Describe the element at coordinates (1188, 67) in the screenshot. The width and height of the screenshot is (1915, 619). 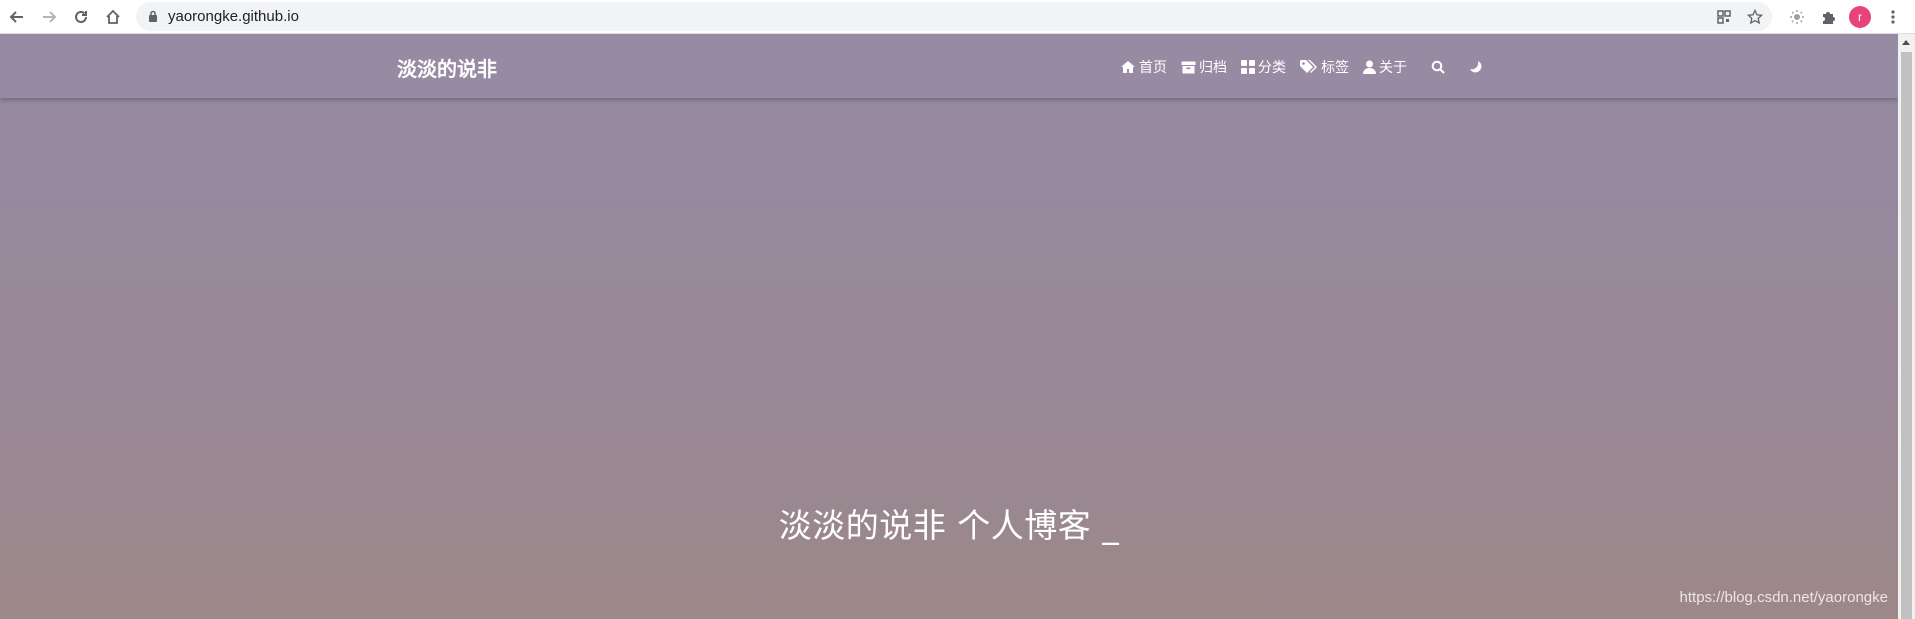
I see `archive-icon` at that location.